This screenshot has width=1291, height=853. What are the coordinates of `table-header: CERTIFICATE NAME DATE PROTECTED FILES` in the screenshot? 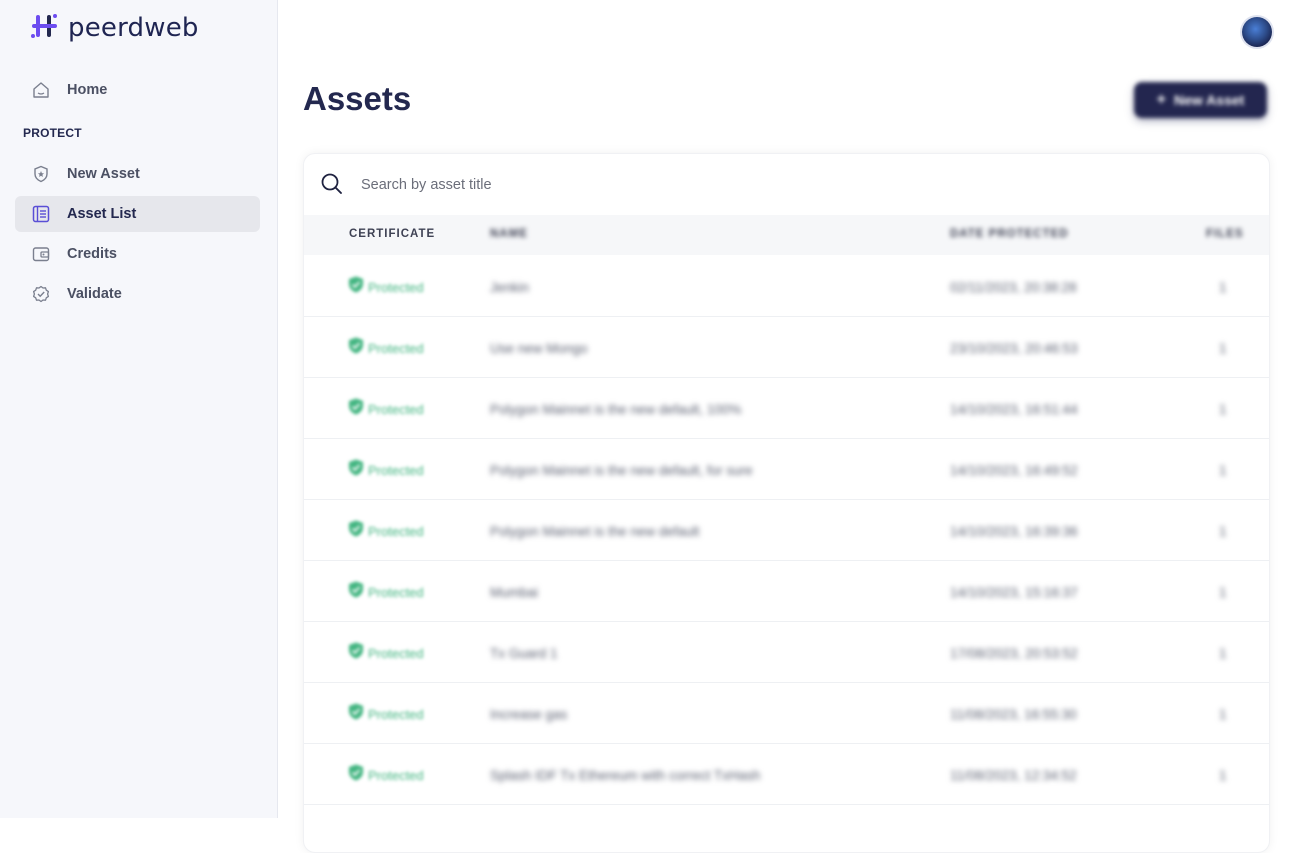 It's located at (786, 235).